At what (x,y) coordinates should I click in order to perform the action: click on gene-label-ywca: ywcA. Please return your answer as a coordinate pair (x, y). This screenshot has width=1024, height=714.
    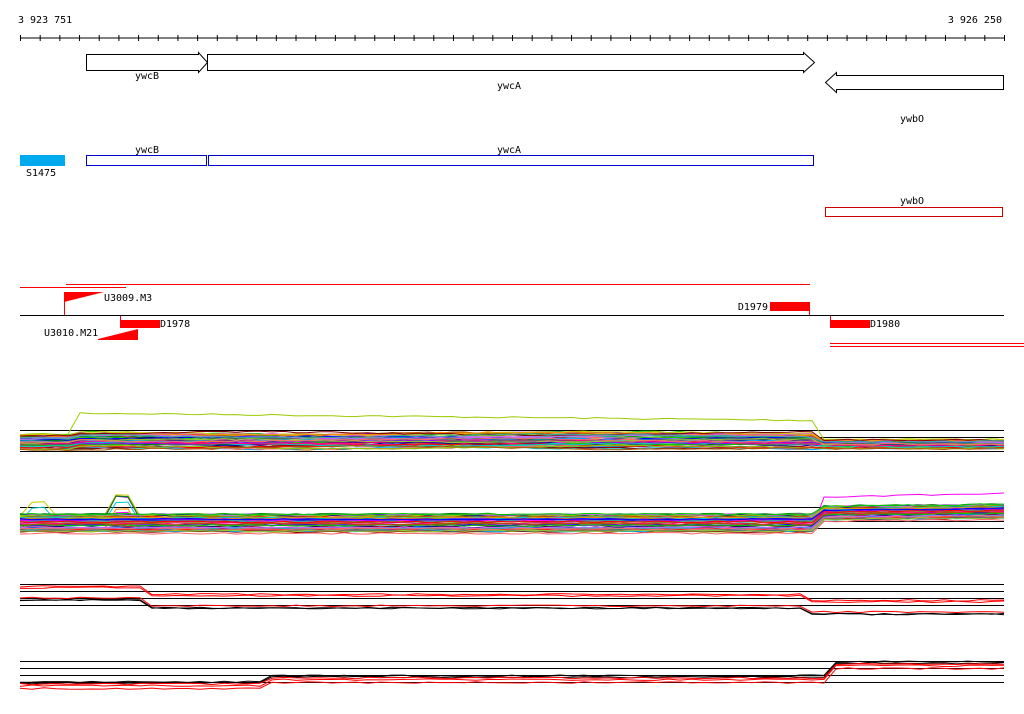
    Looking at the image, I should click on (509, 86).